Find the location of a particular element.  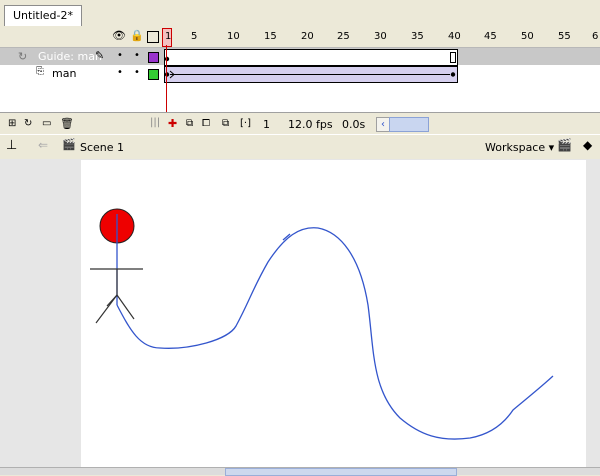

stick-figure-right-leg is located at coordinates (125, 307).